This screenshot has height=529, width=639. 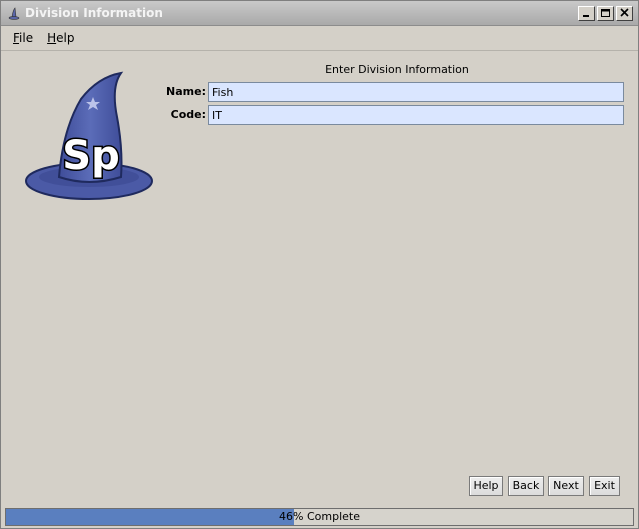 What do you see at coordinates (65, 38) in the screenshot?
I see `menu-help-rest: elp` at bounding box center [65, 38].